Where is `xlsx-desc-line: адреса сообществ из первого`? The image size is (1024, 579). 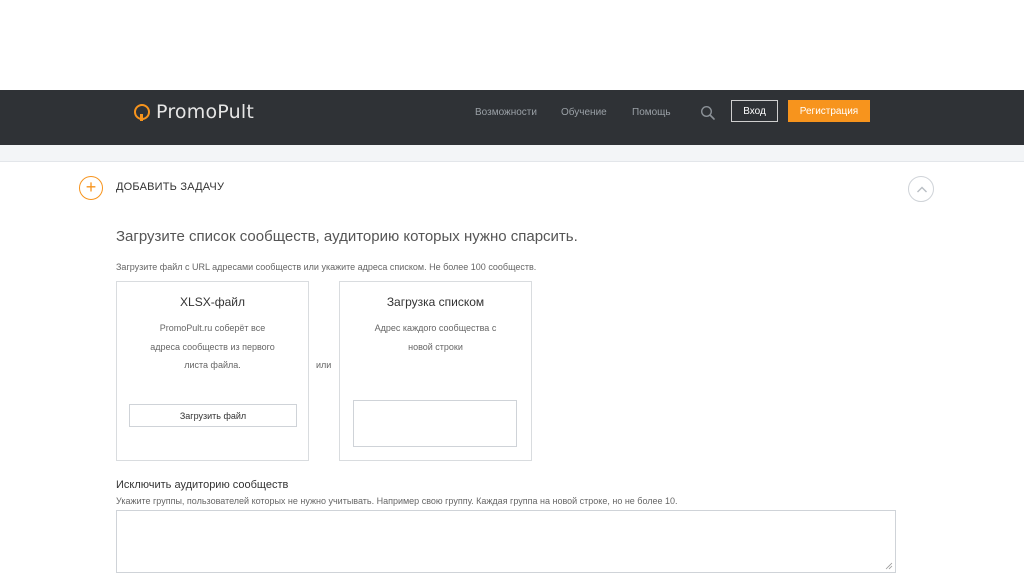 xlsx-desc-line: адреса сообществ из первого is located at coordinates (212, 346).